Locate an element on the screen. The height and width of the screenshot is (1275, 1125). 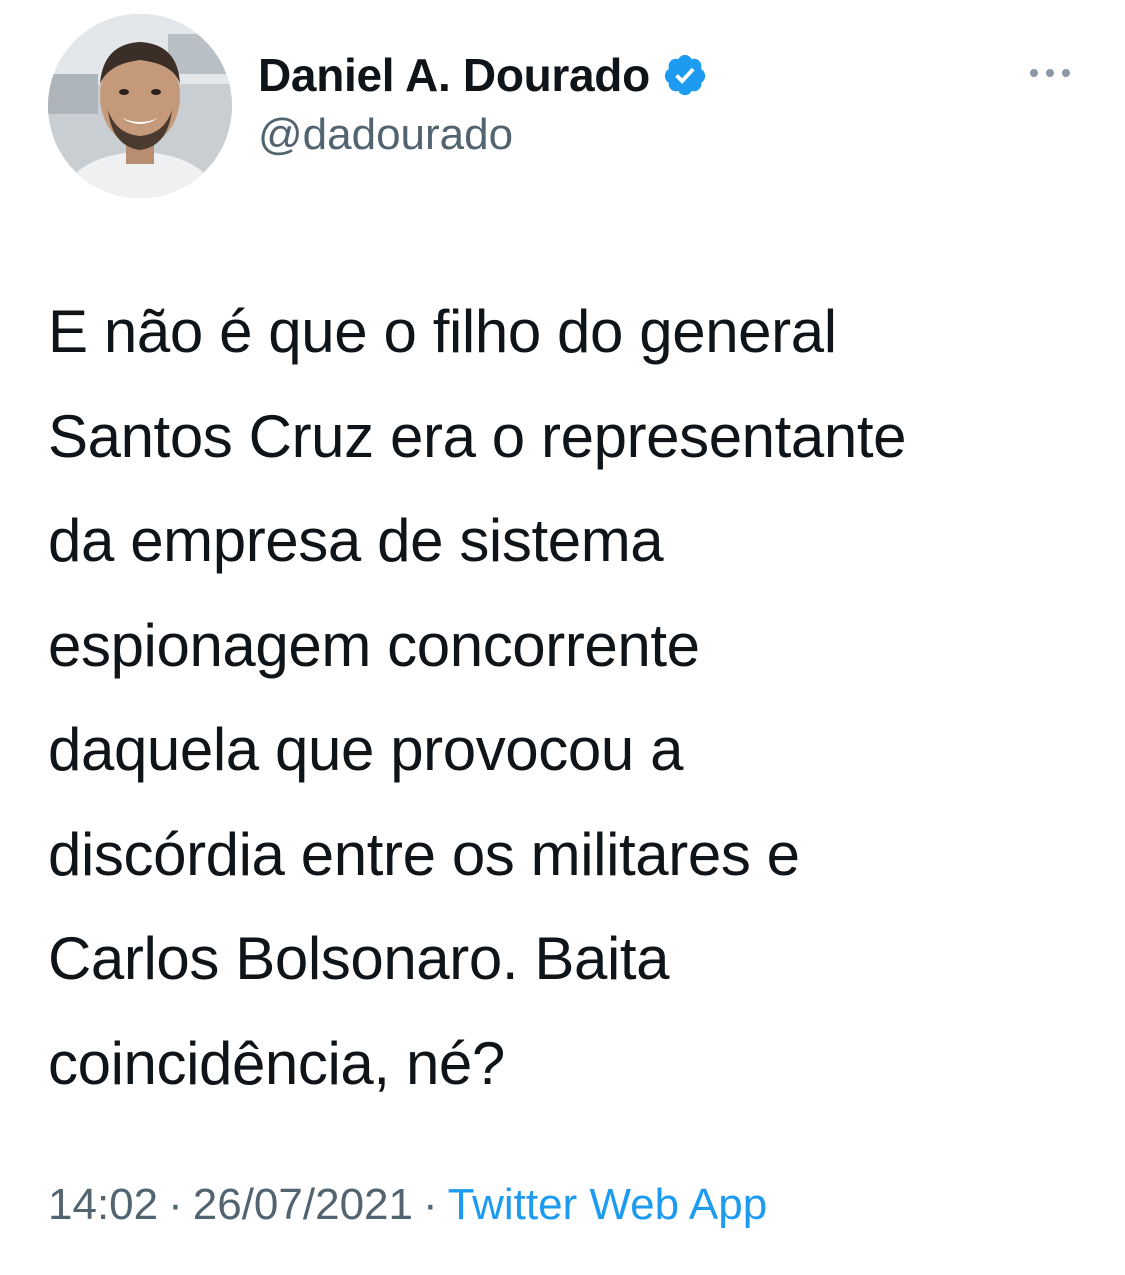
author-block: Daniel A. Dourado @dadourado is located at coordinates (483, 102).